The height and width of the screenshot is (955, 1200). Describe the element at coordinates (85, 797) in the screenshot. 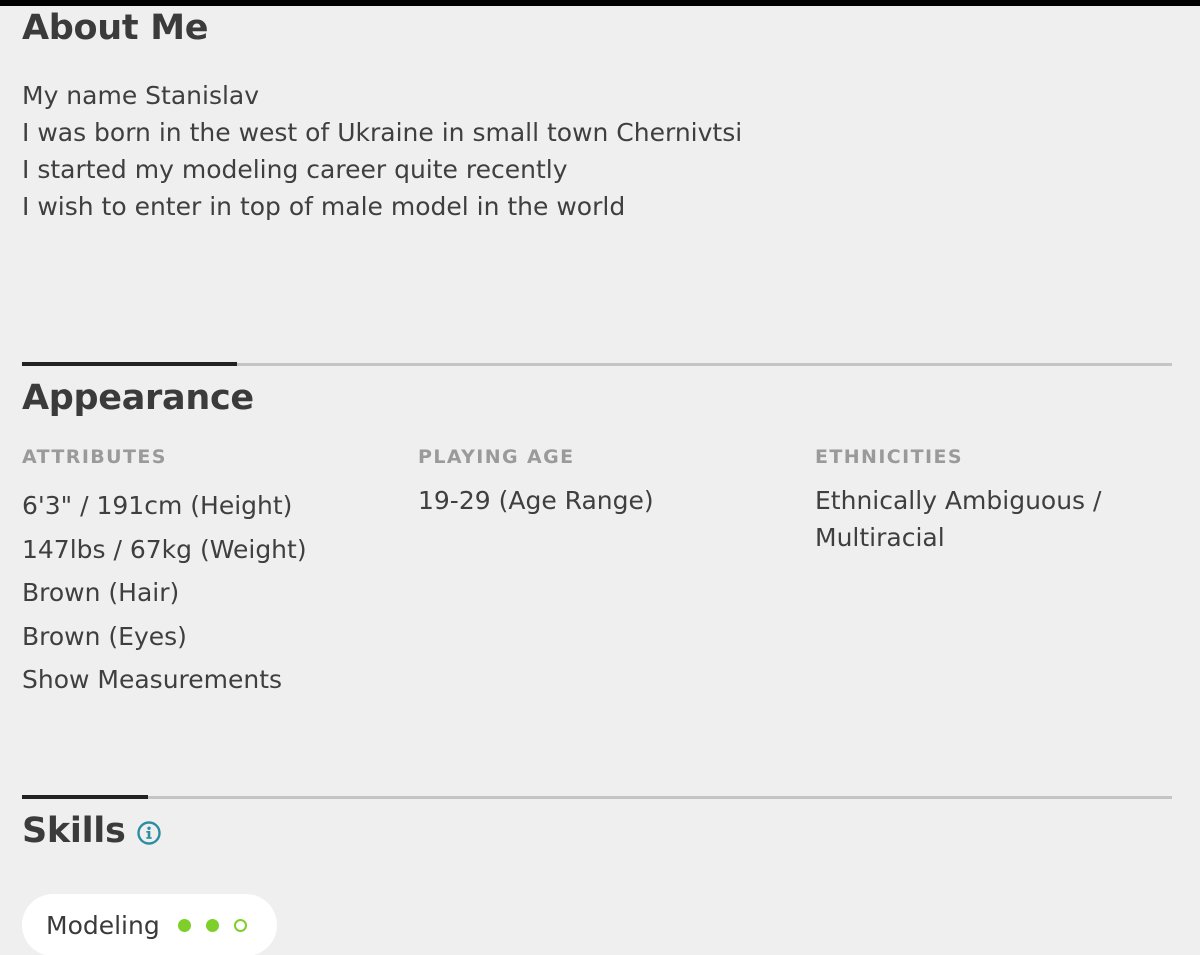

I see `skills-divider-accent` at that location.